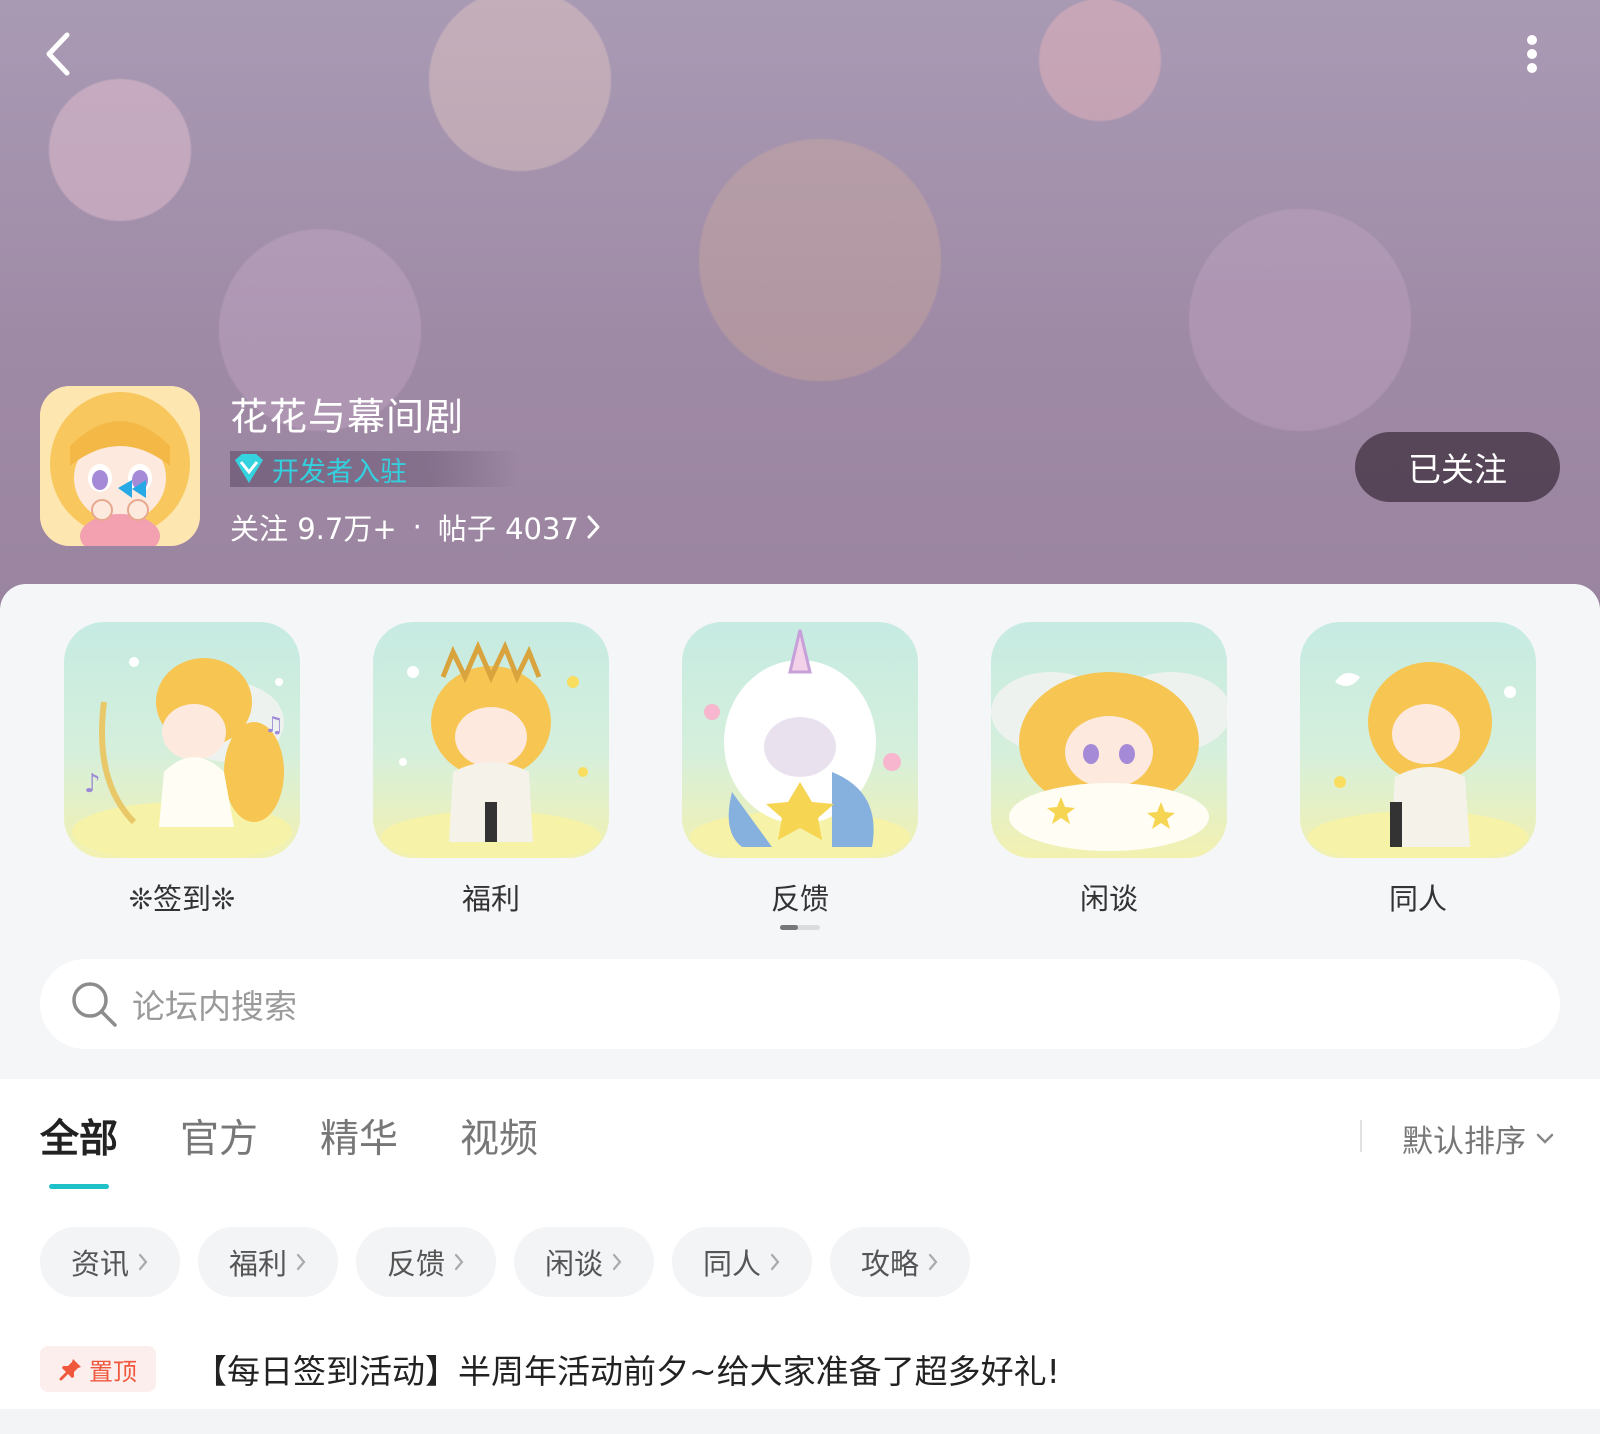 This screenshot has height=1434, width=1600. I want to click on back-button, so click(58, 54).